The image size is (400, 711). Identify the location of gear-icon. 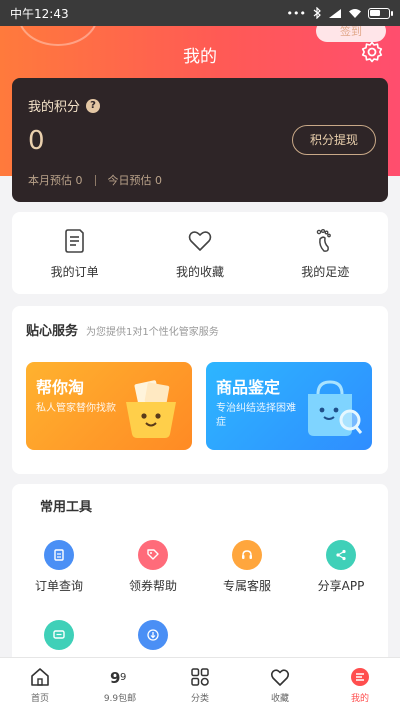
(372, 52).